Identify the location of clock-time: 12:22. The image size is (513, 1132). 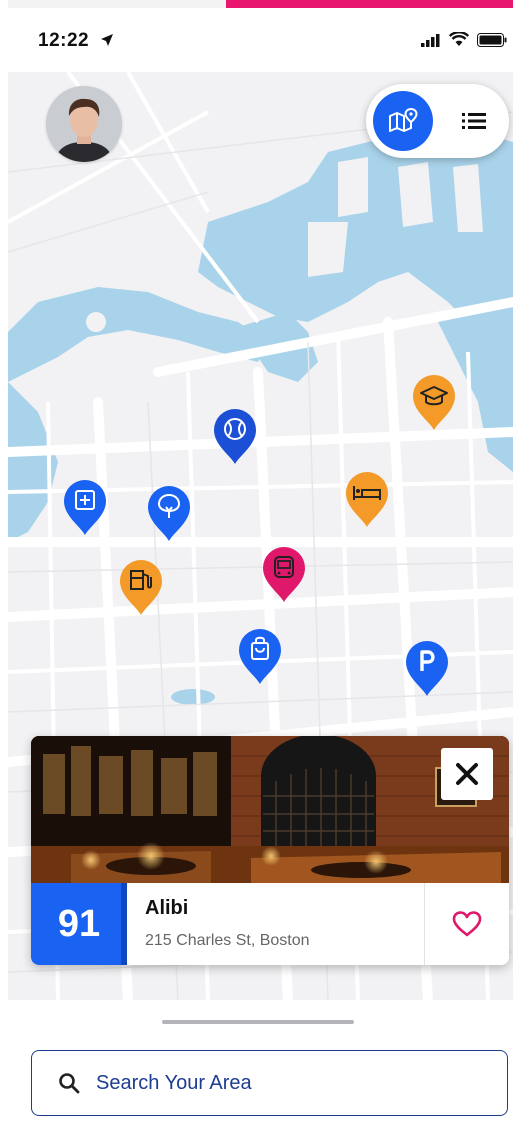
(64, 40).